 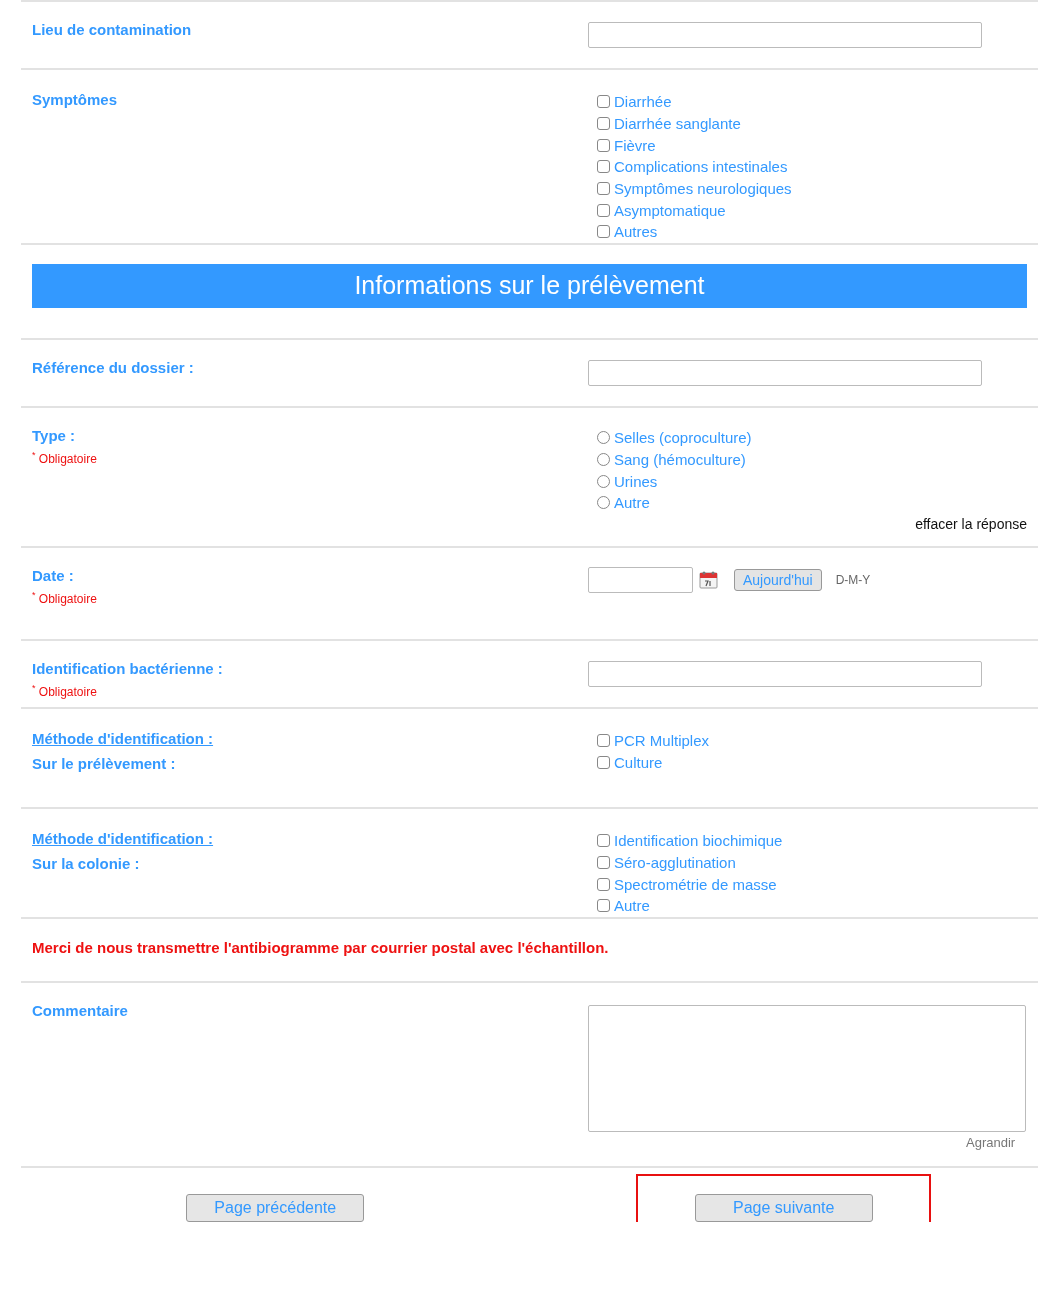 What do you see at coordinates (54, 435) in the screenshot?
I see `field-label: Type :` at bounding box center [54, 435].